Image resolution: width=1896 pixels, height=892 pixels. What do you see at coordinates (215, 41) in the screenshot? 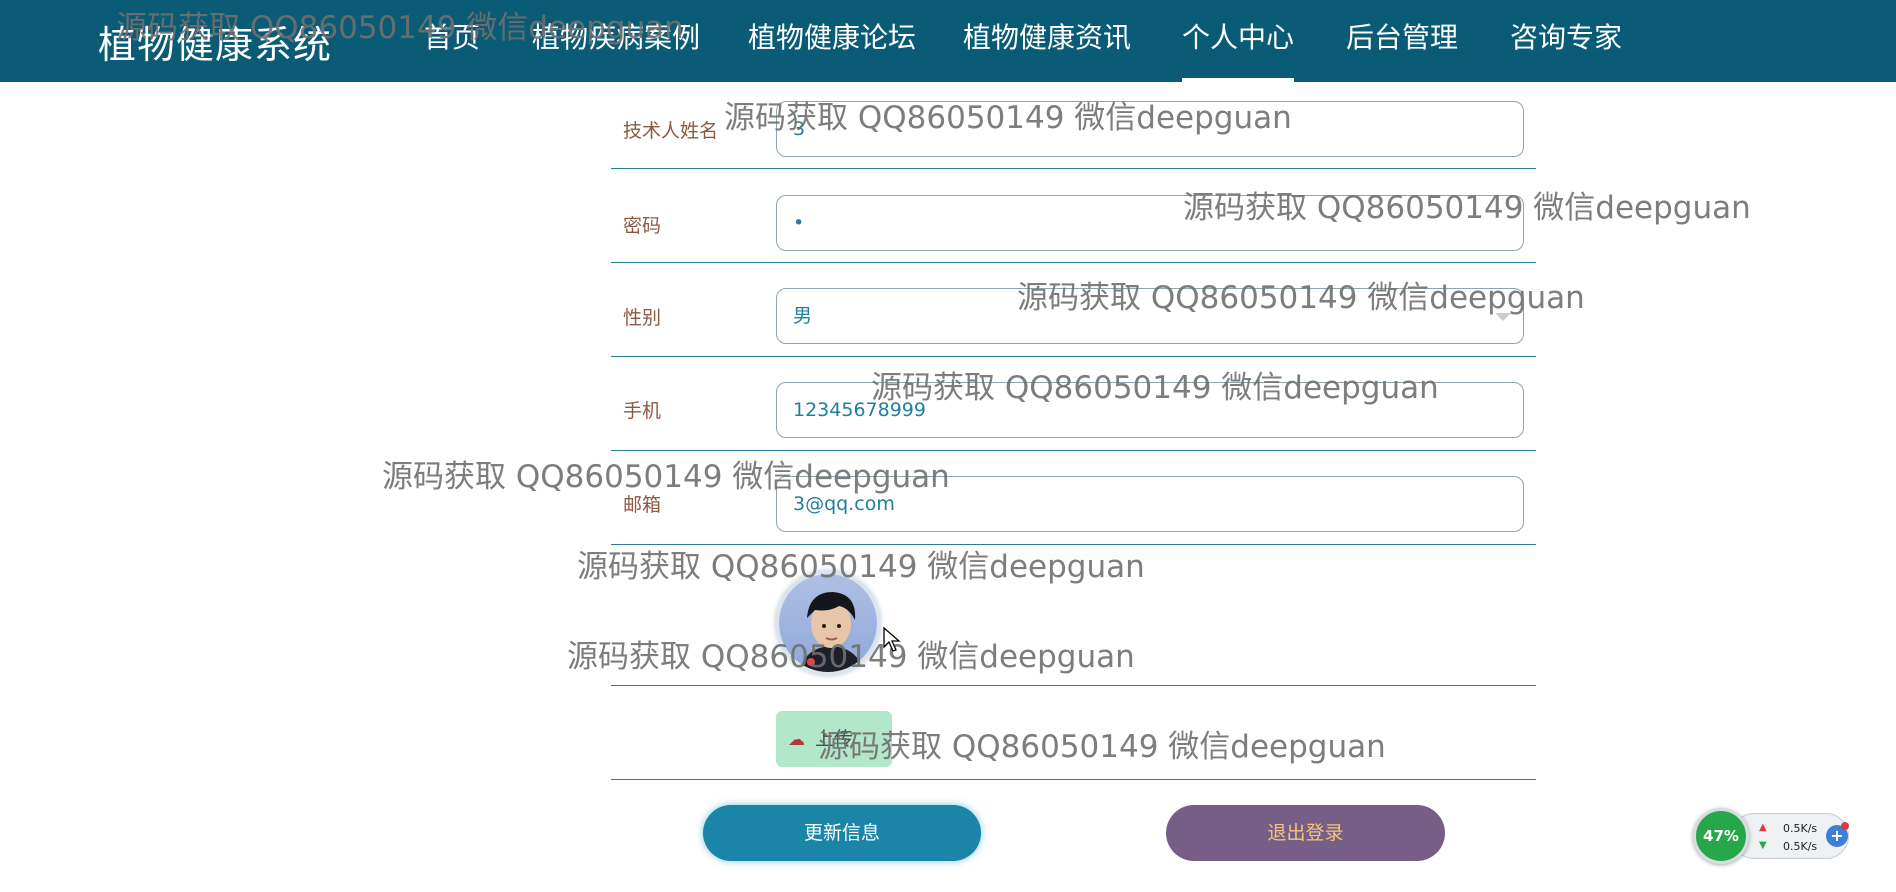
I see `site-brand: 植物健康系统` at bounding box center [215, 41].